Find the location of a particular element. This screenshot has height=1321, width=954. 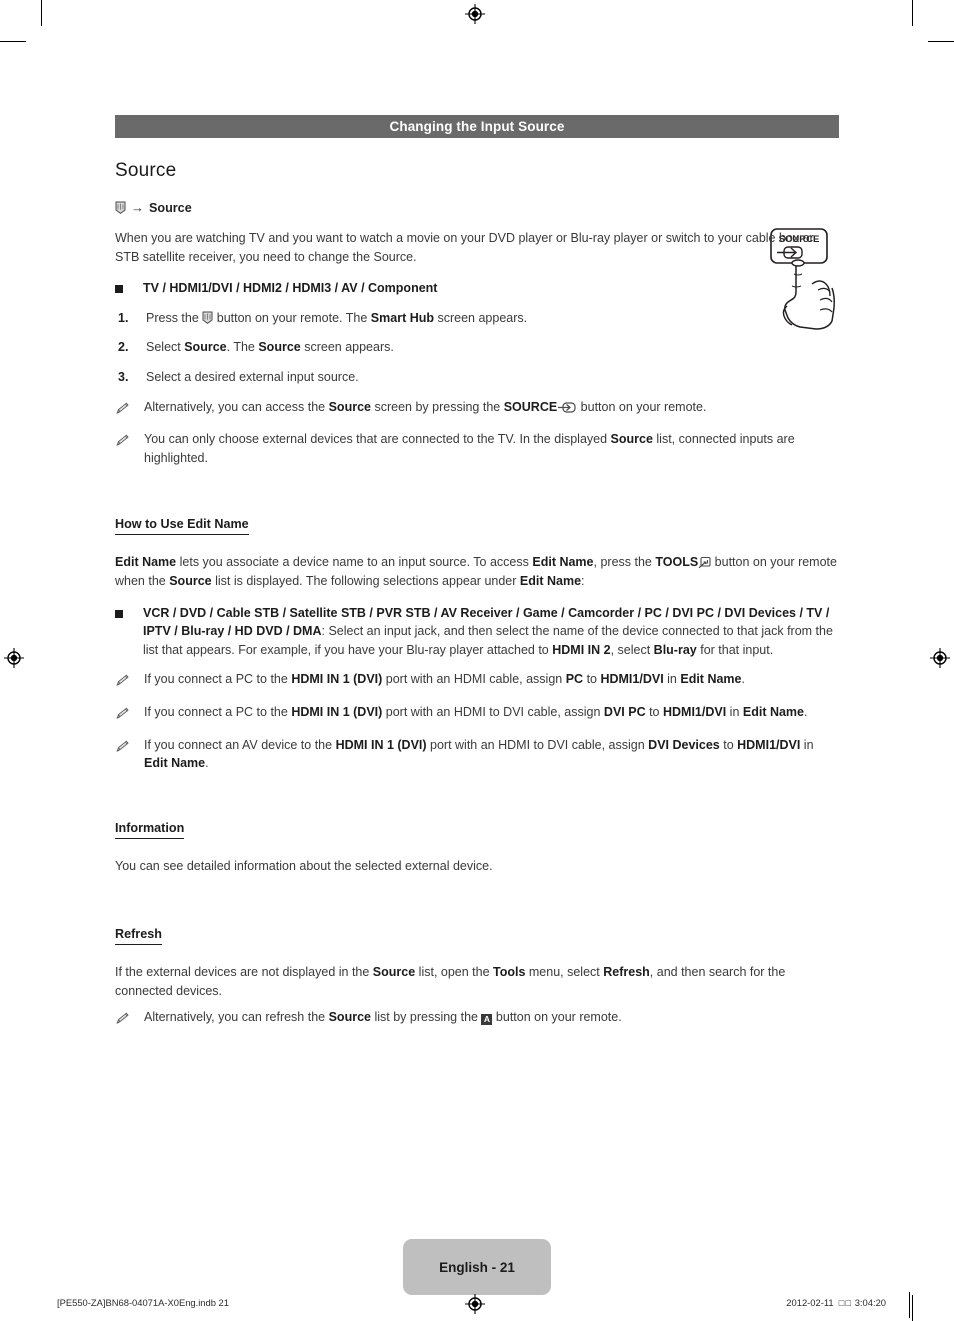

menu-path: → Source is located at coordinates (477, 207).